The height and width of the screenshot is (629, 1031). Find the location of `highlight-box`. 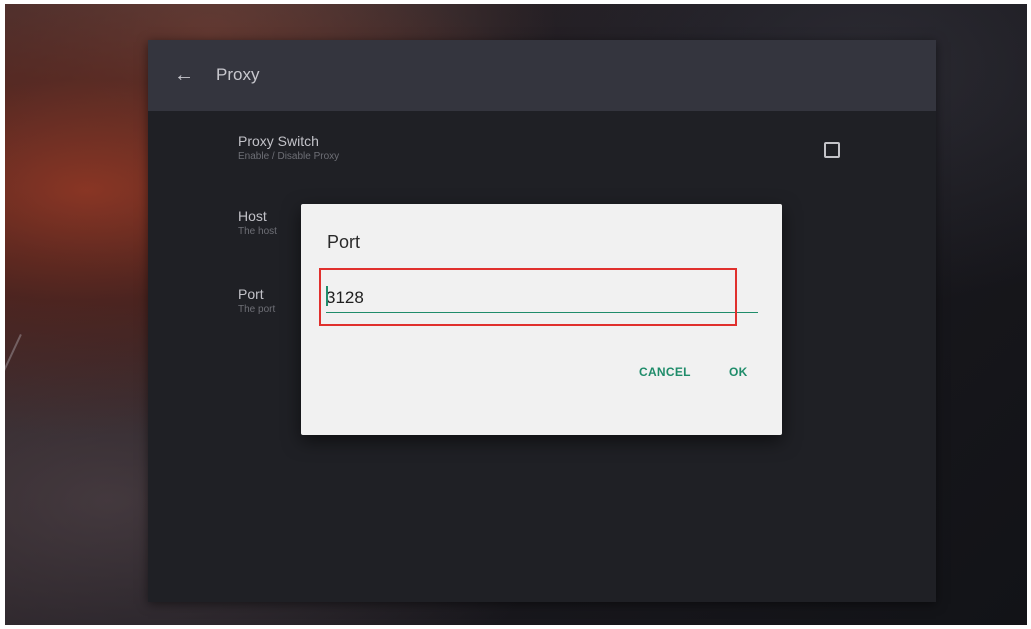

highlight-box is located at coordinates (528, 297).